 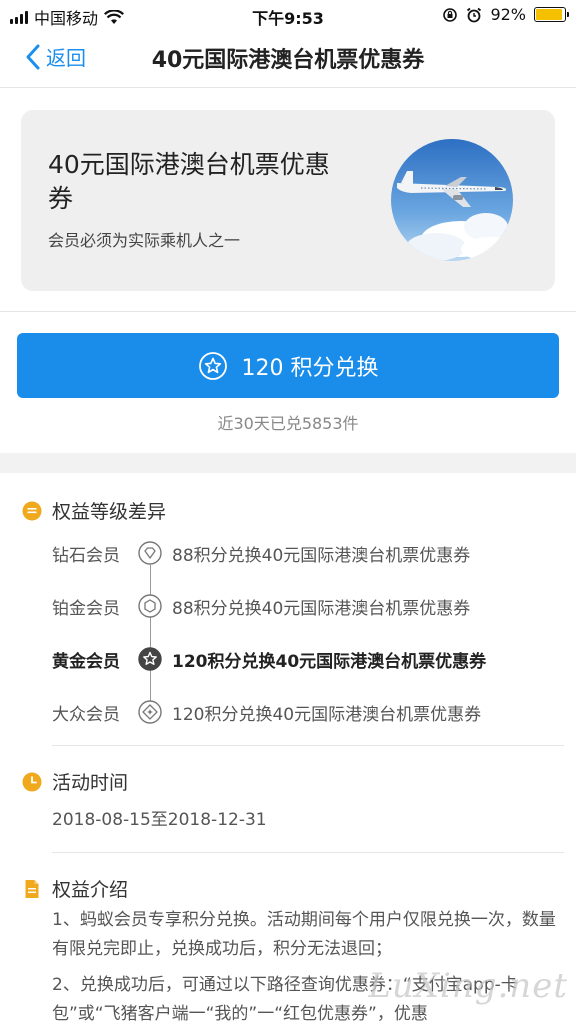 What do you see at coordinates (109, 512) in the screenshot?
I see `tiers-heading-label: 权益等级差异` at bounding box center [109, 512].